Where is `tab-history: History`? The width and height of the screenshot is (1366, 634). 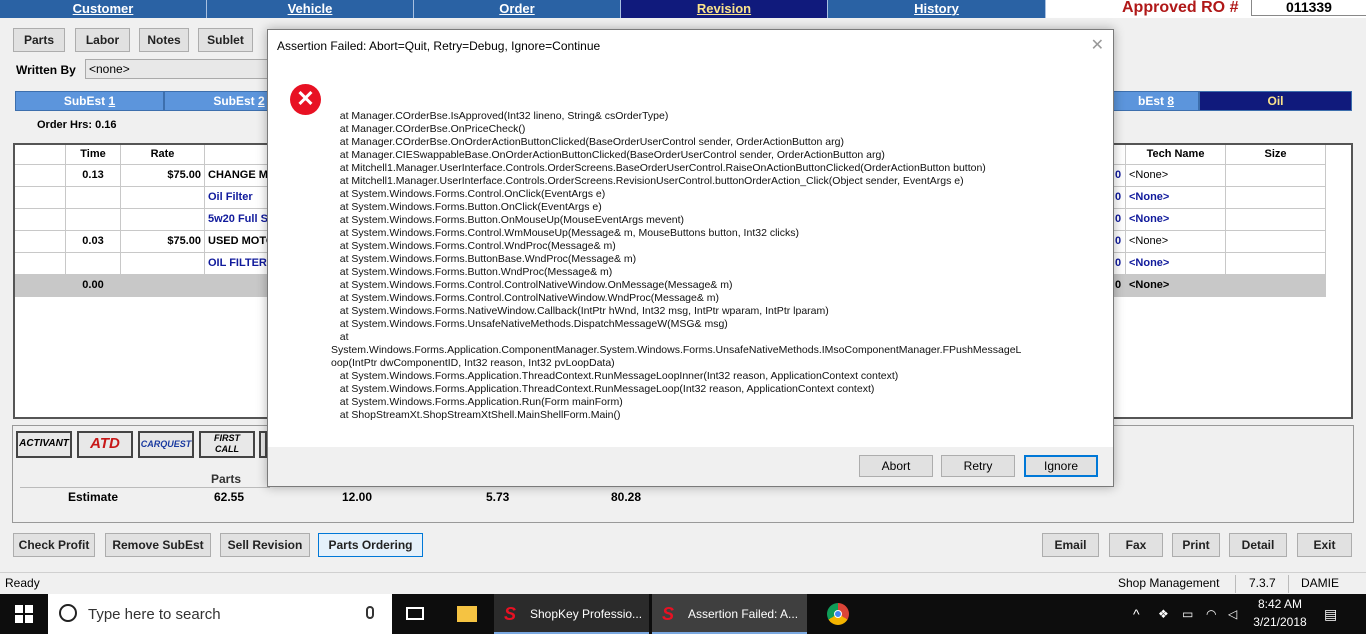 tab-history: History is located at coordinates (937, 9).